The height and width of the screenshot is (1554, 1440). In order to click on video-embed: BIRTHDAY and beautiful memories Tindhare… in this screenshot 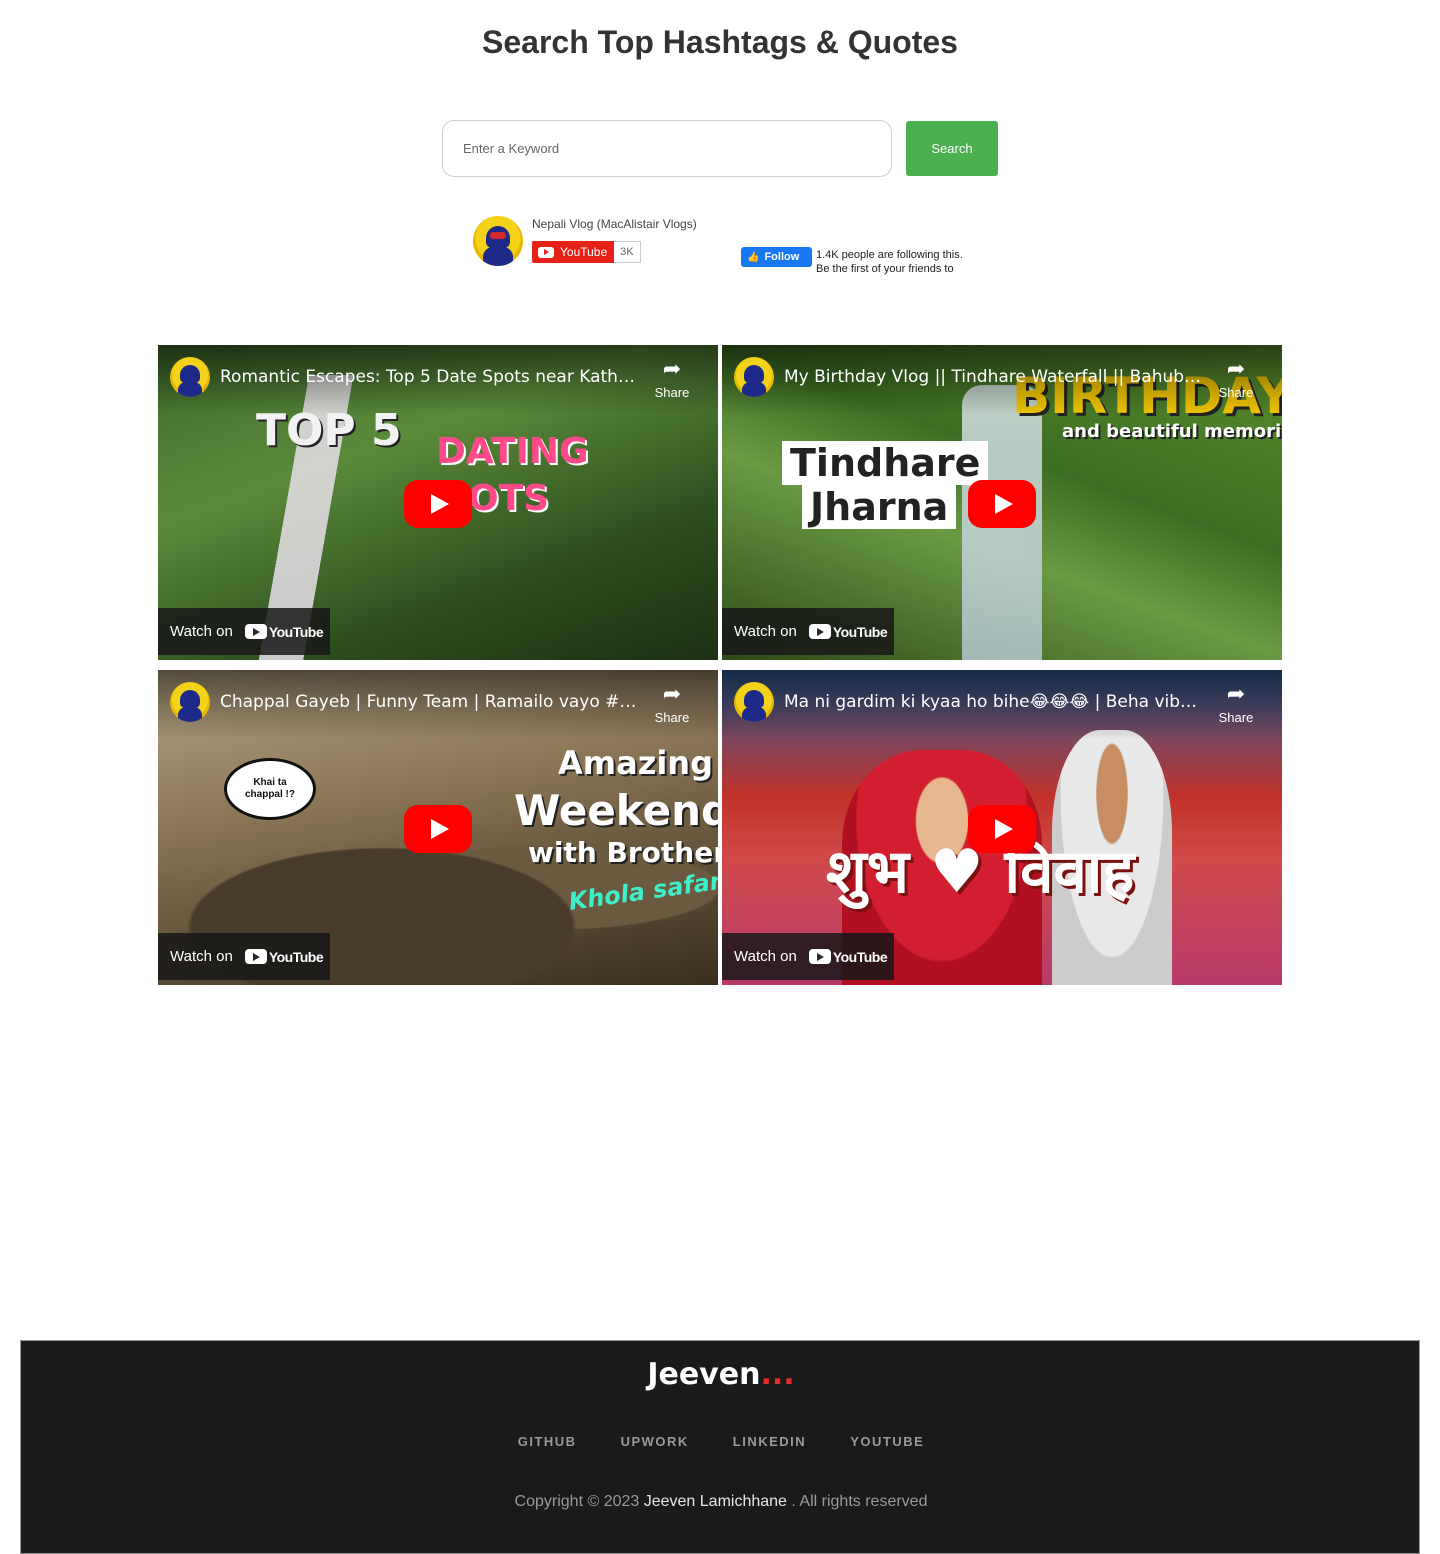, I will do `click(1002, 502)`.